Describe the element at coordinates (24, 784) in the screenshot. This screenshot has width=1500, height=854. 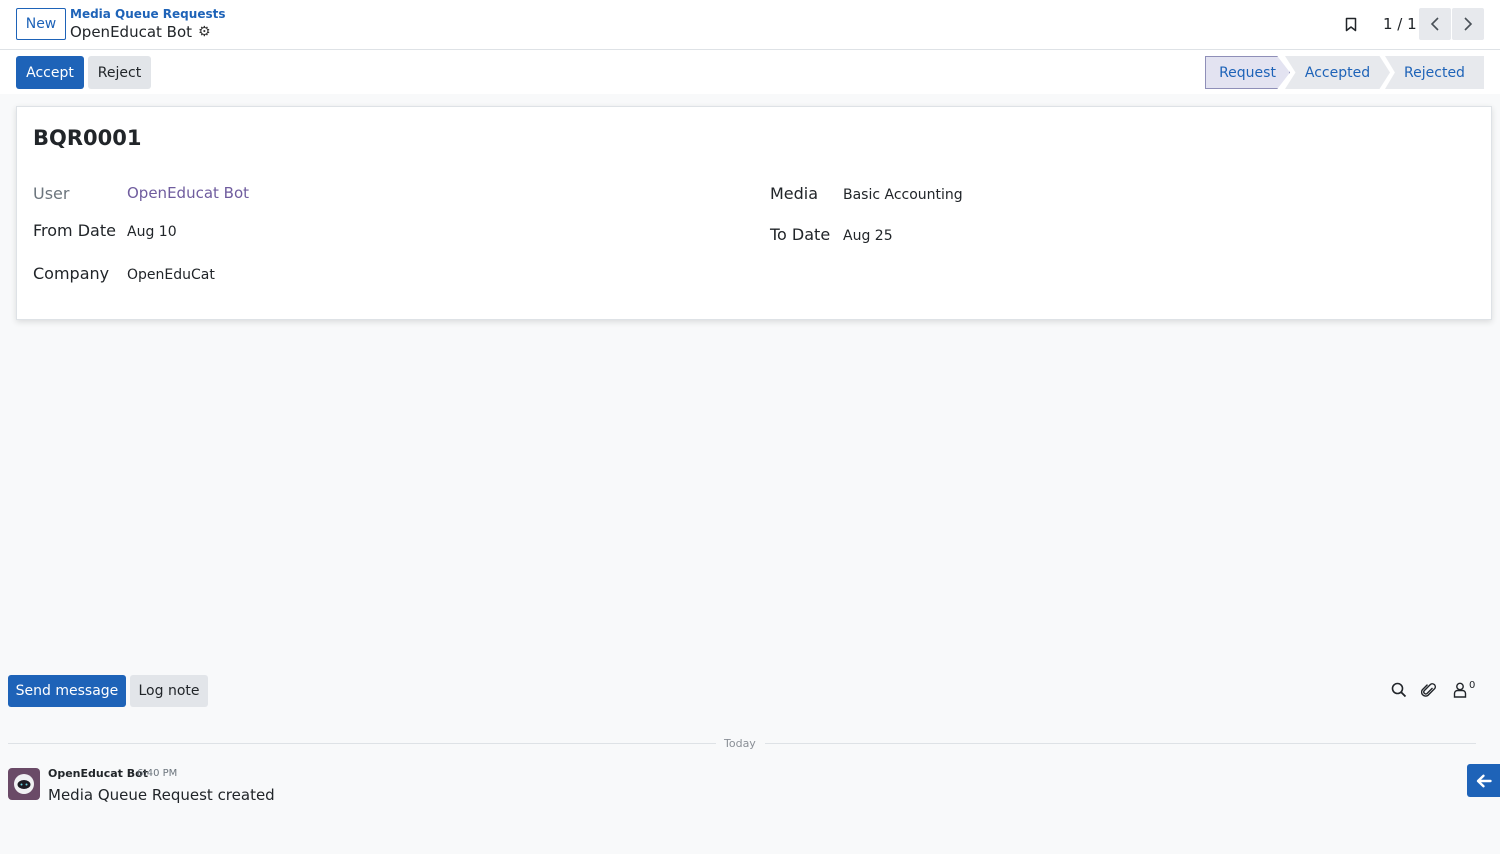
I see `avatar` at that location.